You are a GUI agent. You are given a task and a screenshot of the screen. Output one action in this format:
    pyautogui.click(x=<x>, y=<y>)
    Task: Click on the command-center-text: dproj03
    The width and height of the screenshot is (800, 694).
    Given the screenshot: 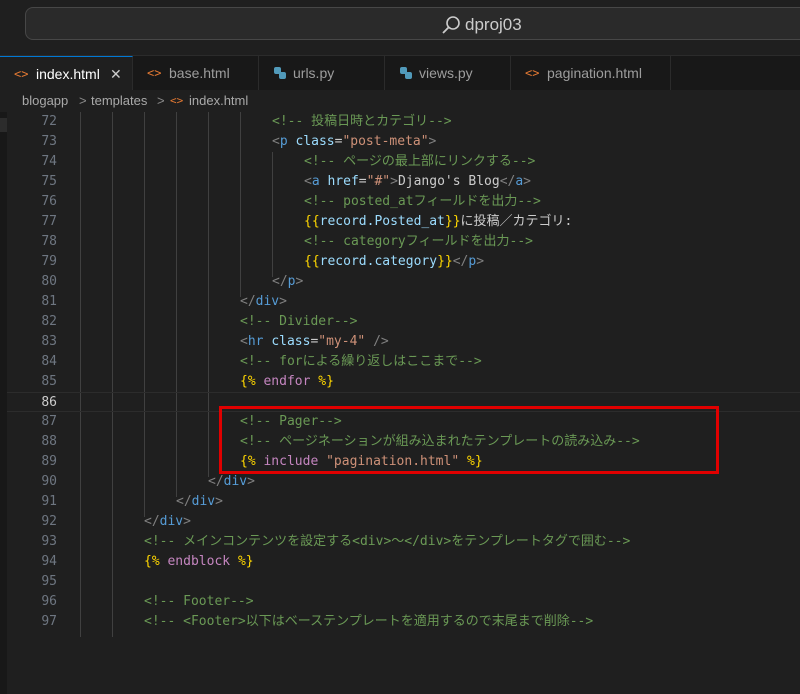 What is the action you would take?
    pyautogui.click(x=493, y=25)
    